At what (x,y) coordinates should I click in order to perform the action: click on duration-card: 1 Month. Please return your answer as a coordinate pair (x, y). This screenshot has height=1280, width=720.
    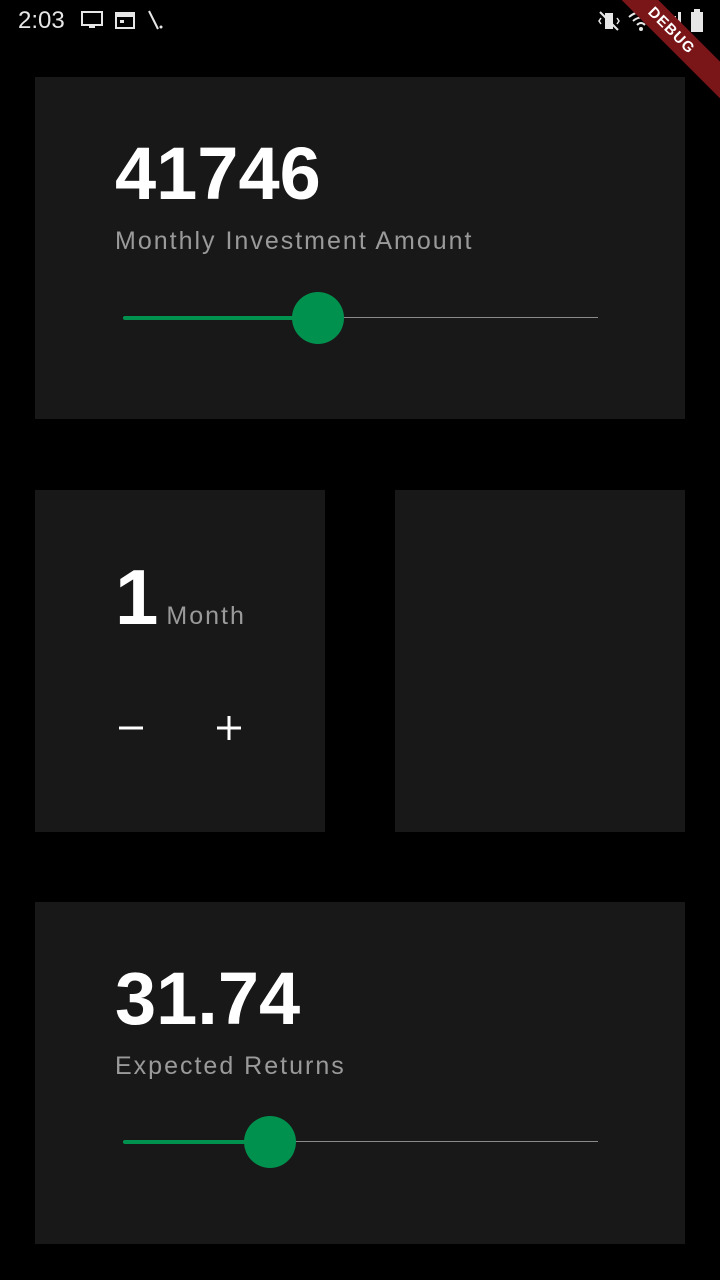
    Looking at the image, I should click on (180, 661).